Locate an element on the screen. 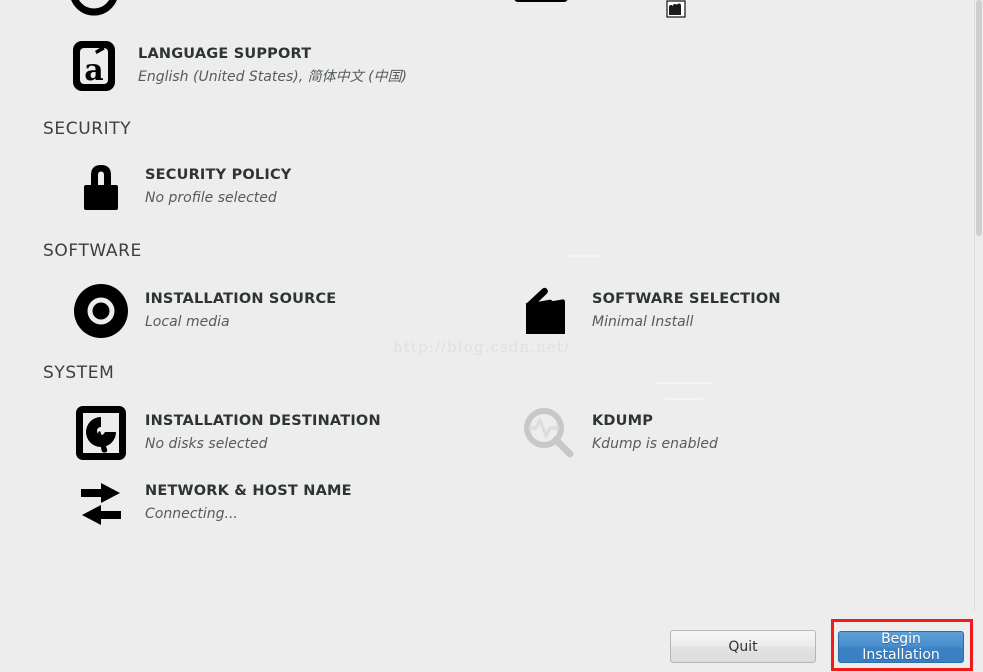  spoke-kdump: KDUMP Kdump is enabled is located at coordinates (619, 433).